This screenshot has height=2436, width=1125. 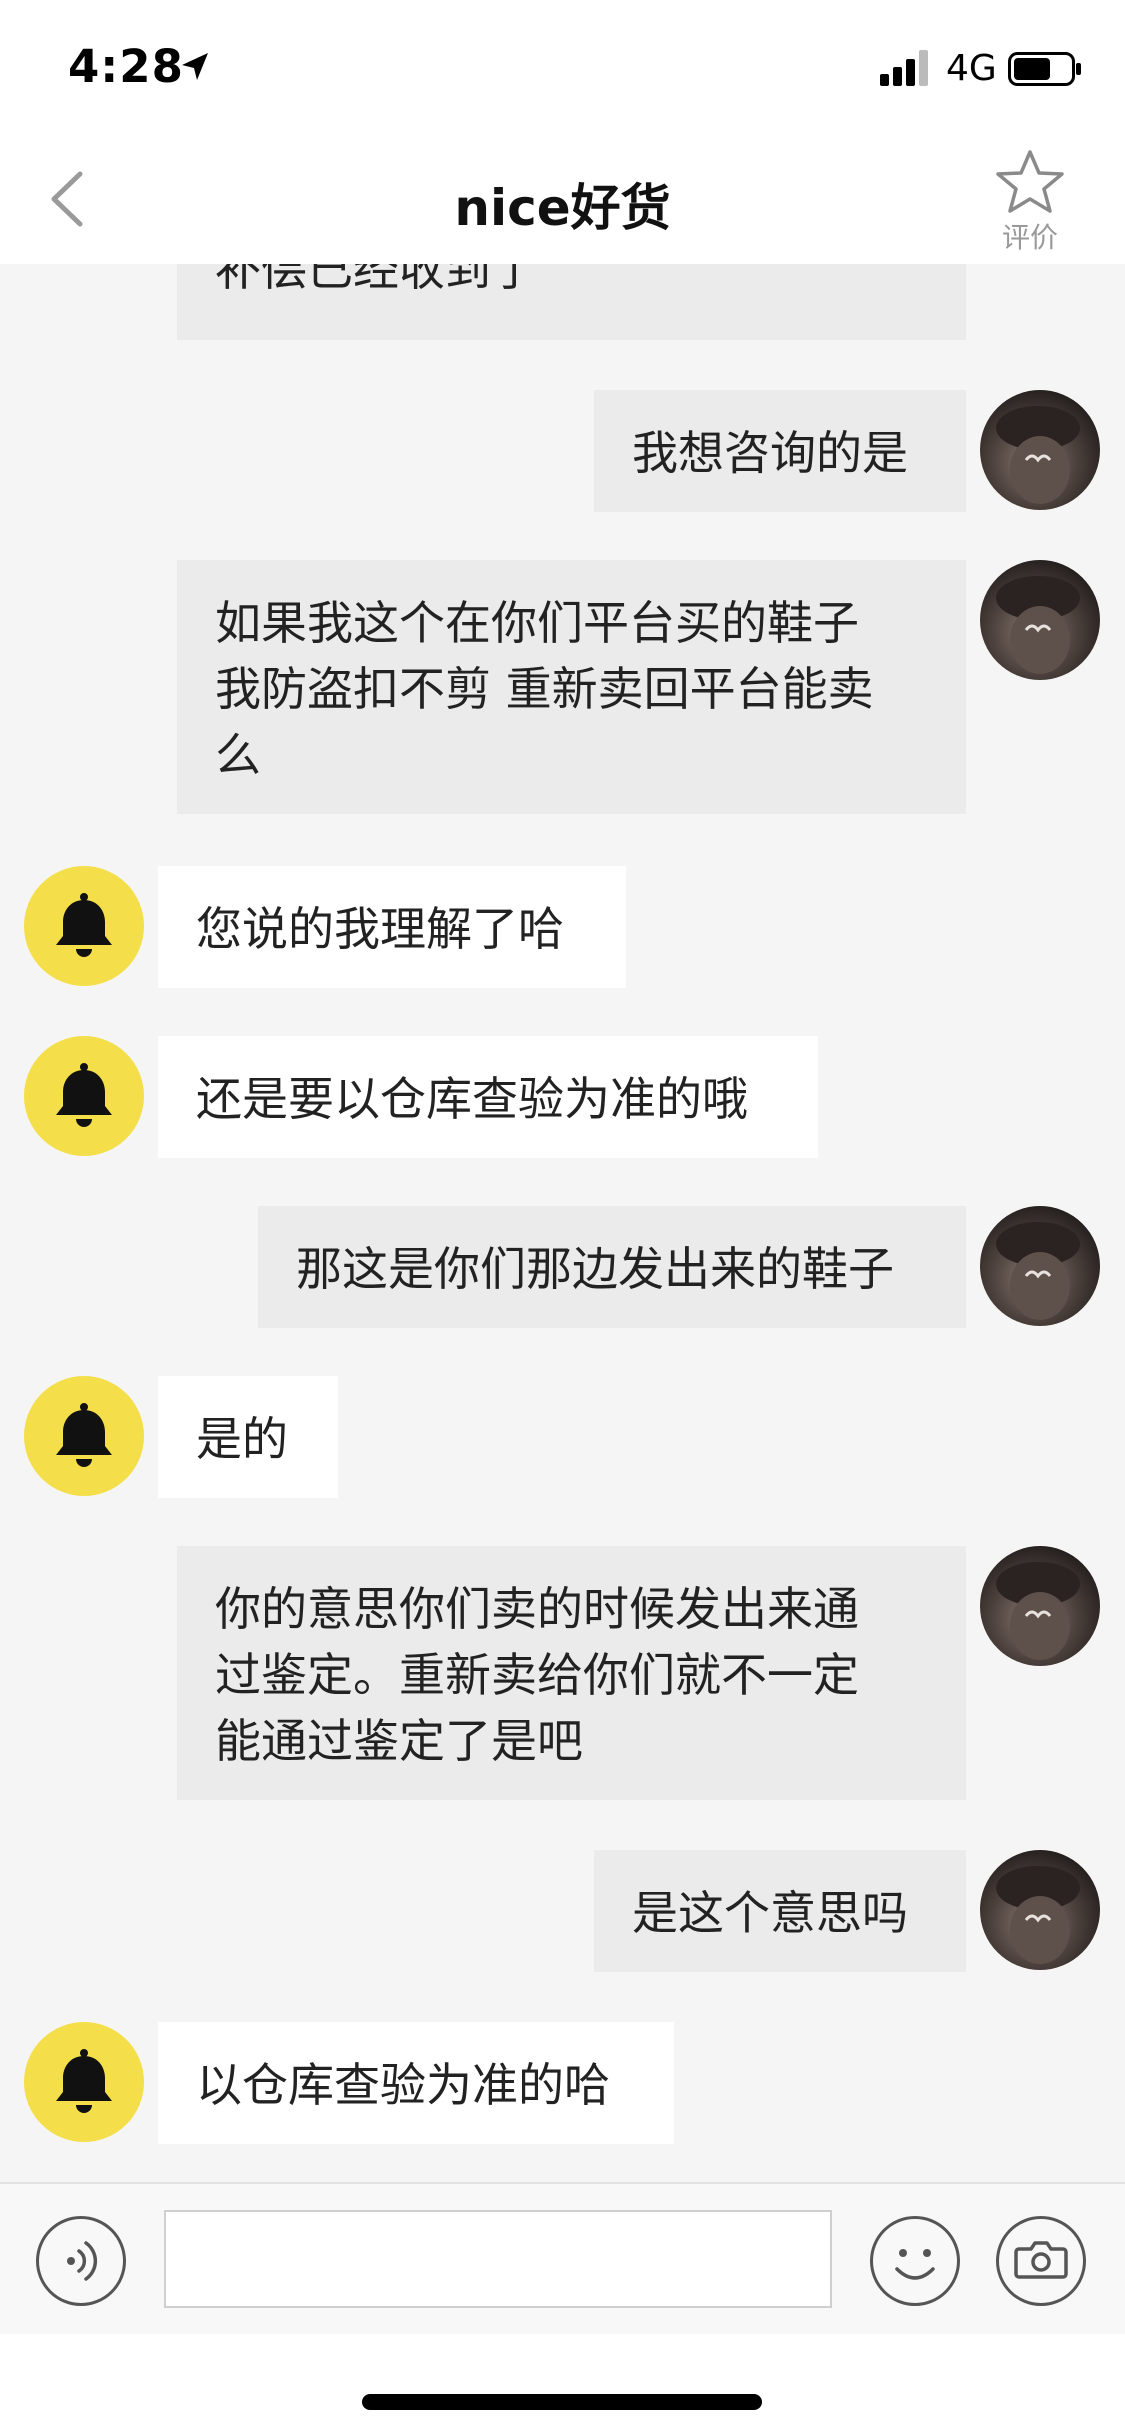 I want to click on emoji-icon, so click(x=915, y=2264).